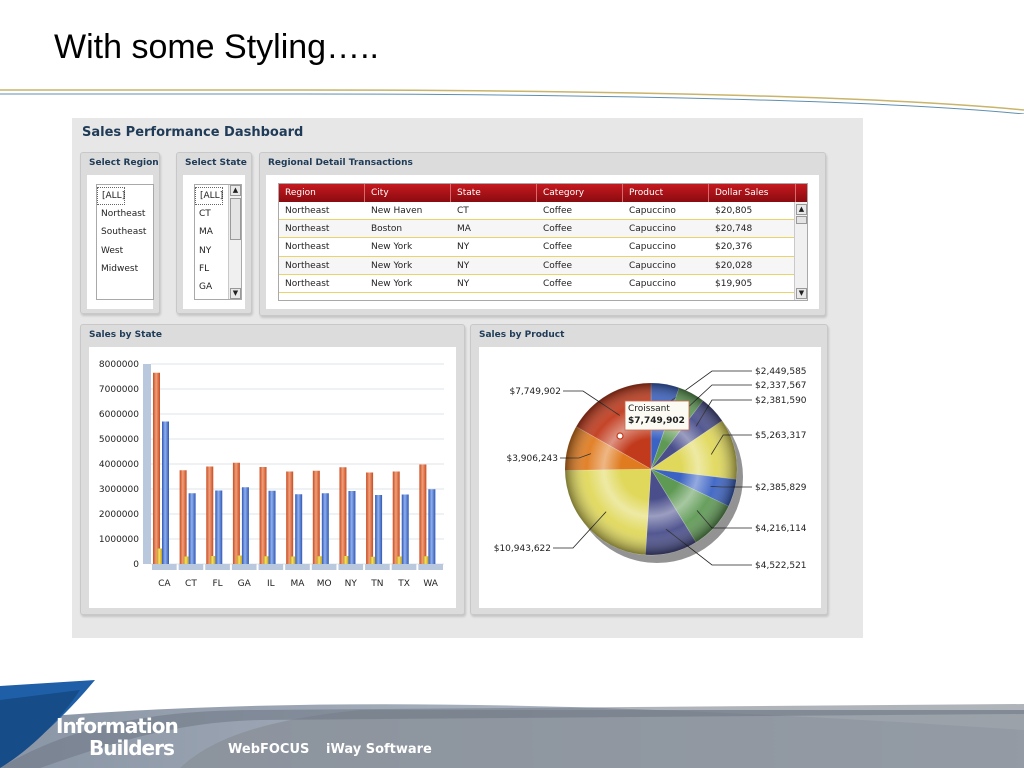 The width and height of the screenshot is (1024, 768). Describe the element at coordinates (800, 251) in the screenshot. I see `grid-scrollbar: ▲ ▼` at that location.